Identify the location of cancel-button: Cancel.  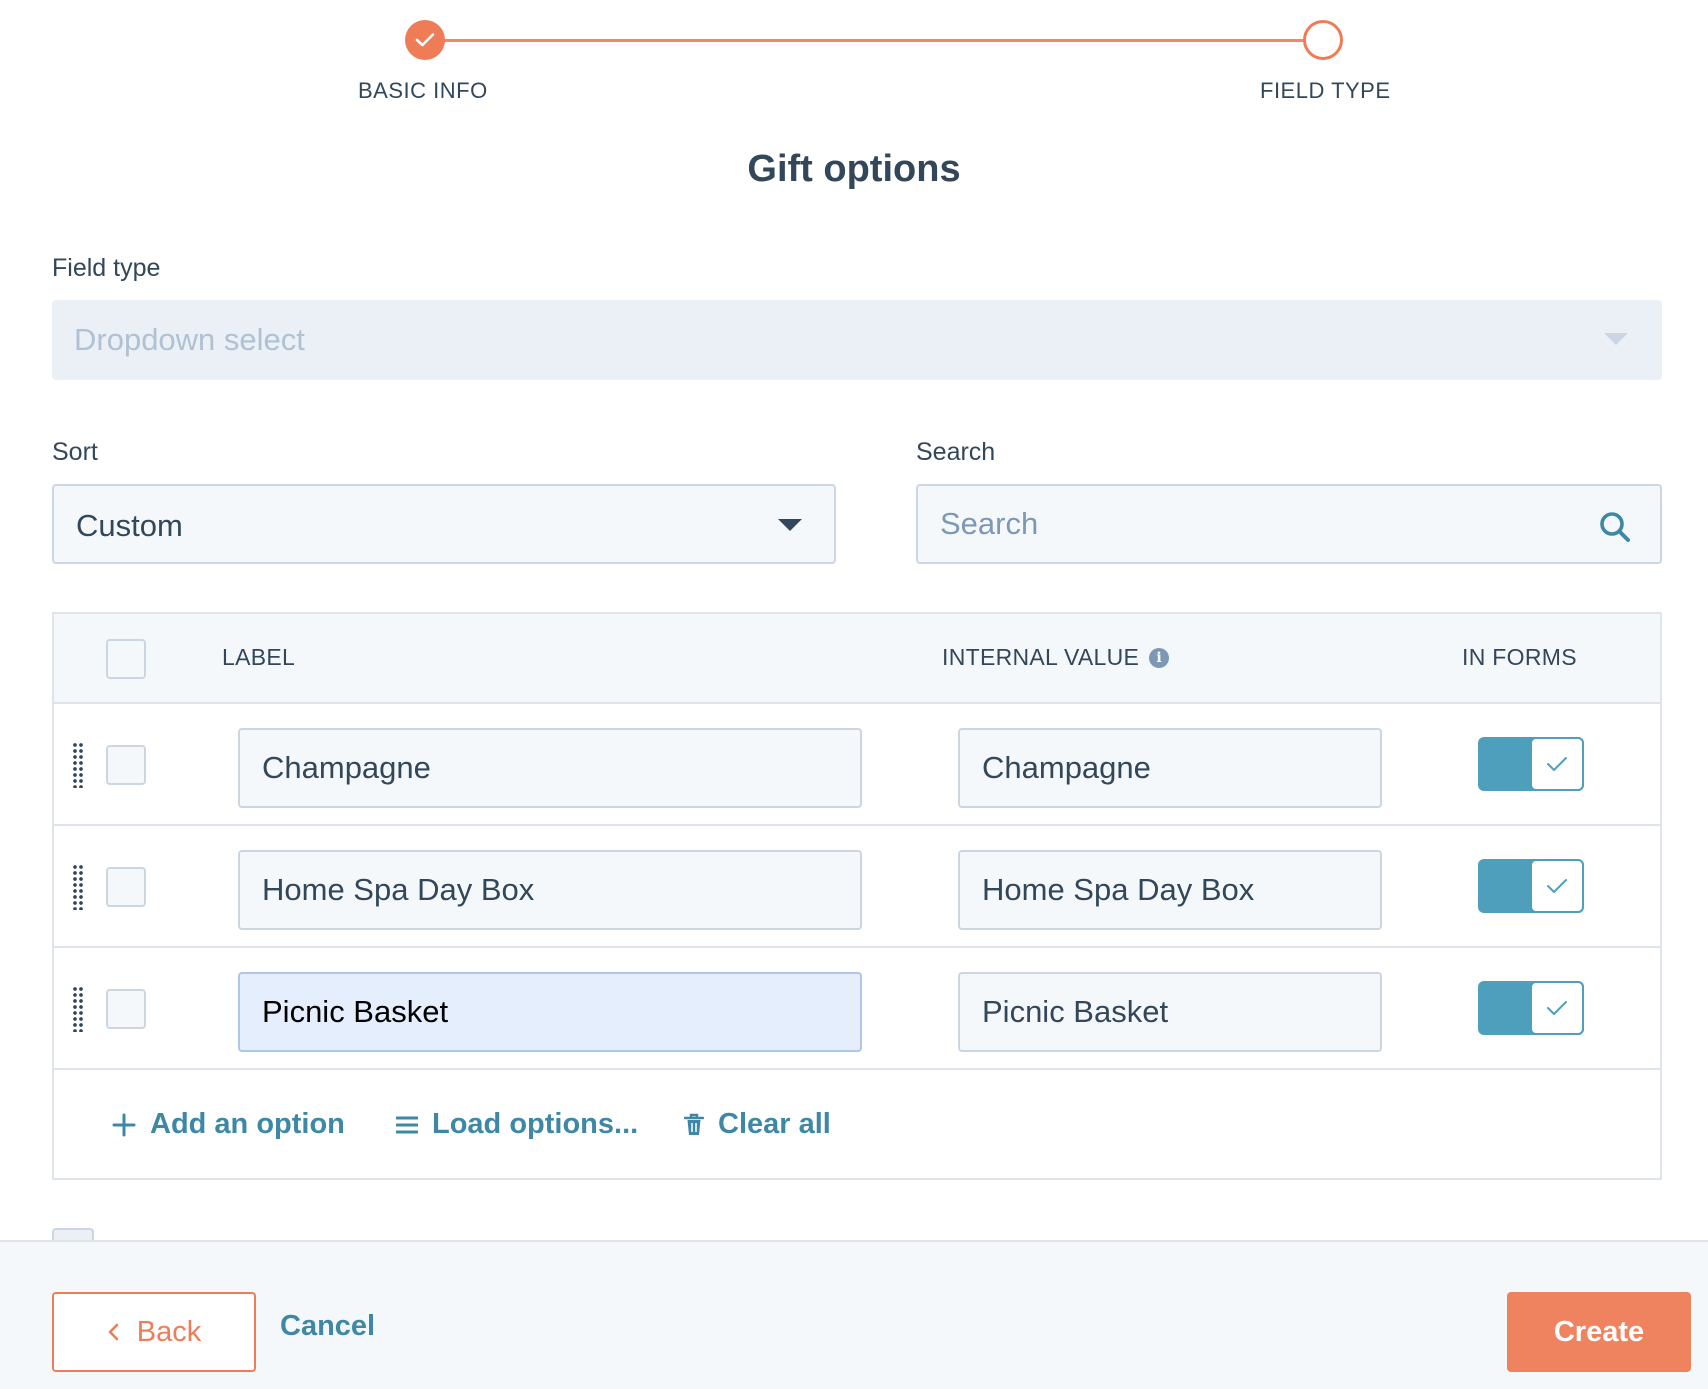
(327, 1326).